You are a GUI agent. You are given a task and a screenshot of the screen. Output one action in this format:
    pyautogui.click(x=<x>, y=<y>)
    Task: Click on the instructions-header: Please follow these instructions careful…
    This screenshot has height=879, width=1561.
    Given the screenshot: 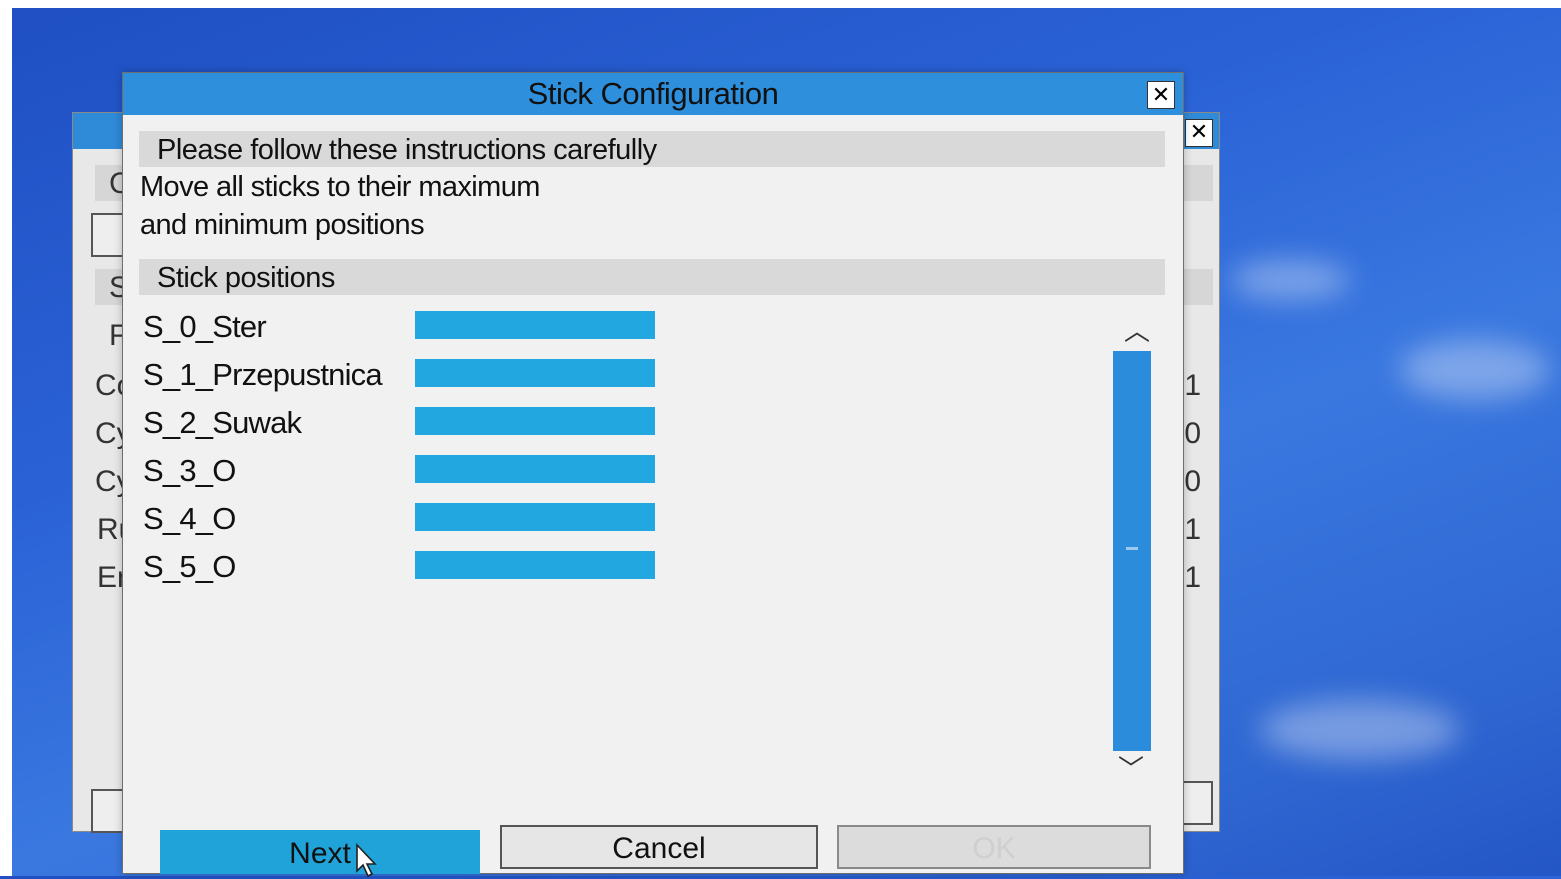 What is the action you would take?
    pyautogui.click(x=652, y=149)
    